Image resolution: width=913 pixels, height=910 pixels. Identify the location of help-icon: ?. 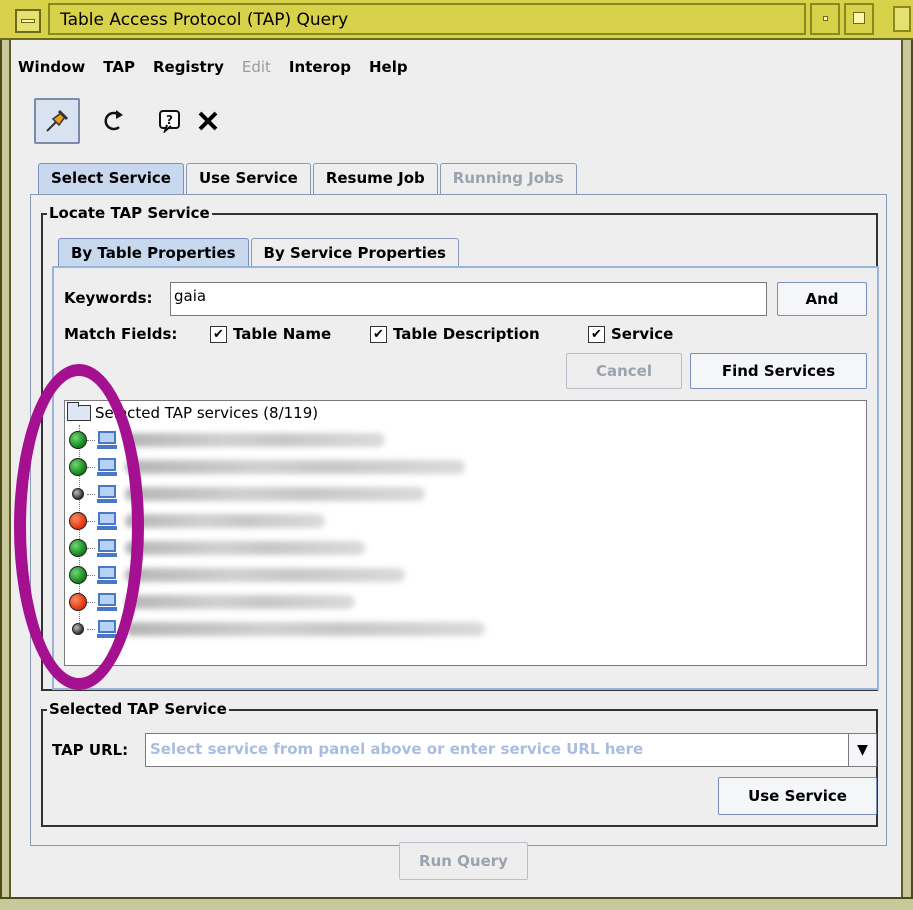
(169, 121).